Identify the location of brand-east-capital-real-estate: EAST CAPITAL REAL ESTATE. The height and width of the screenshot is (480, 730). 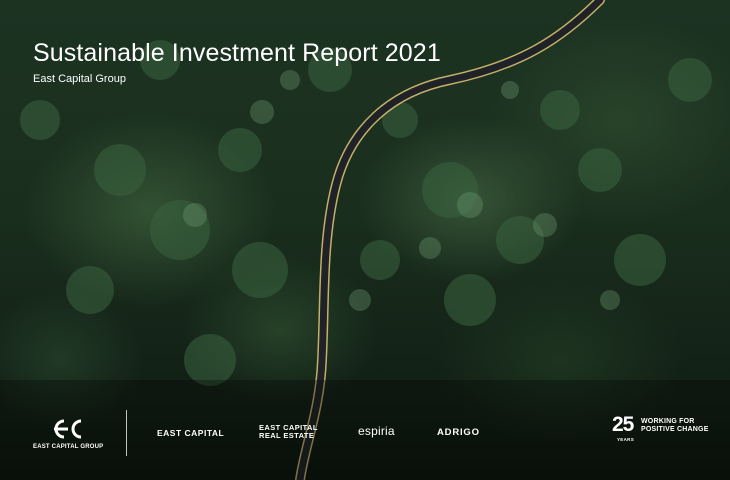
(288, 432).